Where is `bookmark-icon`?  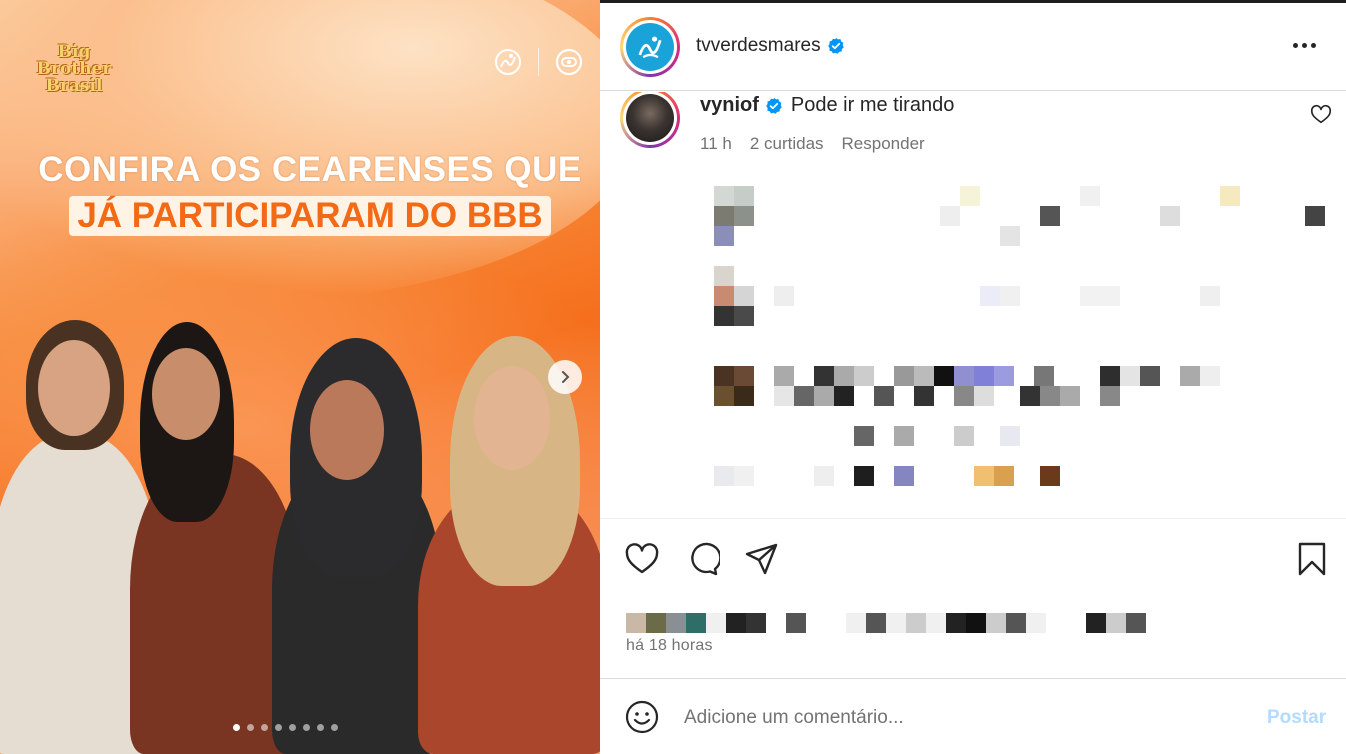 bookmark-icon is located at coordinates (1312, 559).